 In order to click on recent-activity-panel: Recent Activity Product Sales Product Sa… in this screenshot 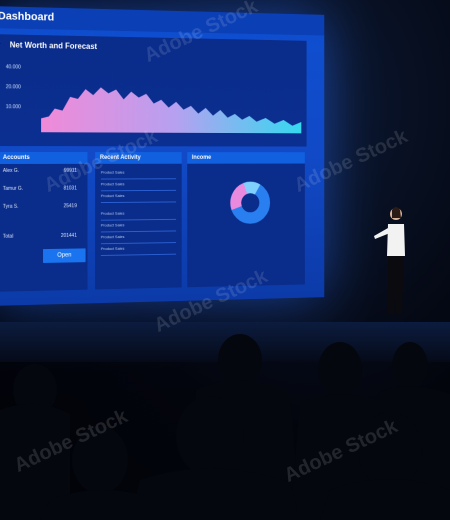, I will do `click(138, 221)`.